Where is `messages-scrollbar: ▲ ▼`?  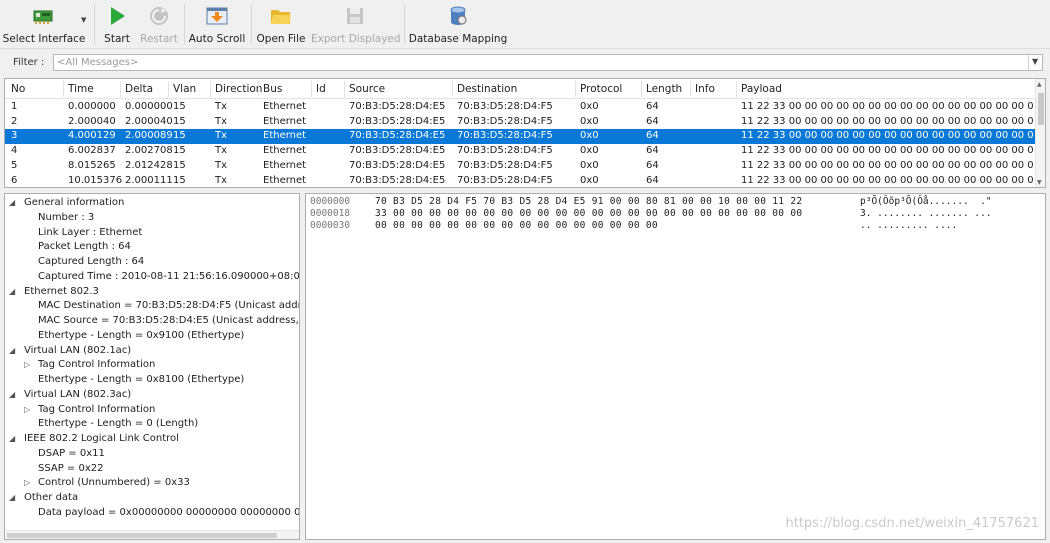 messages-scrollbar: ▲ ▼ is located at coordinates (1040, 133).